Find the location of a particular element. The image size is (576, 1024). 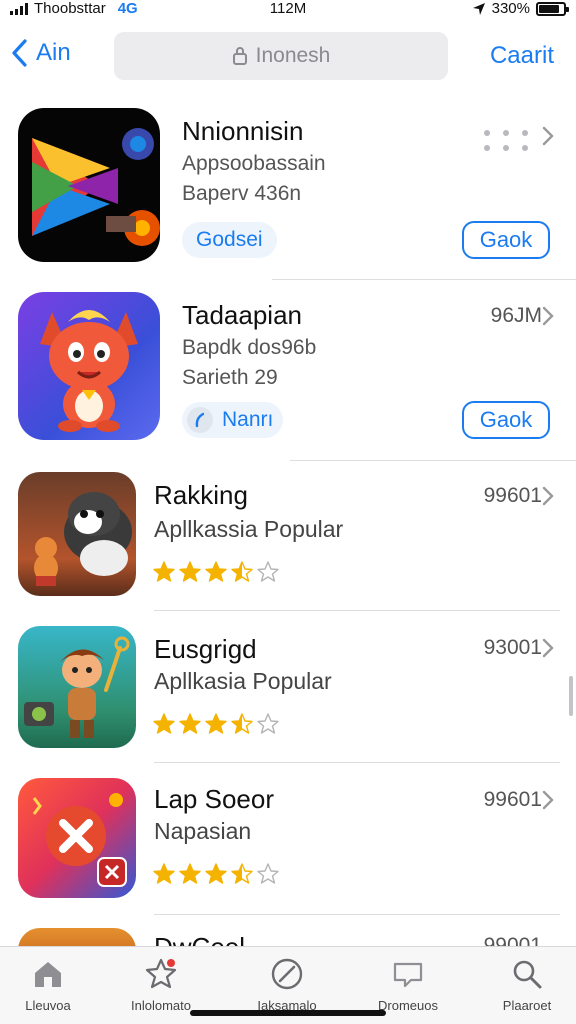

home-icon is located at coordinates (48, 974).